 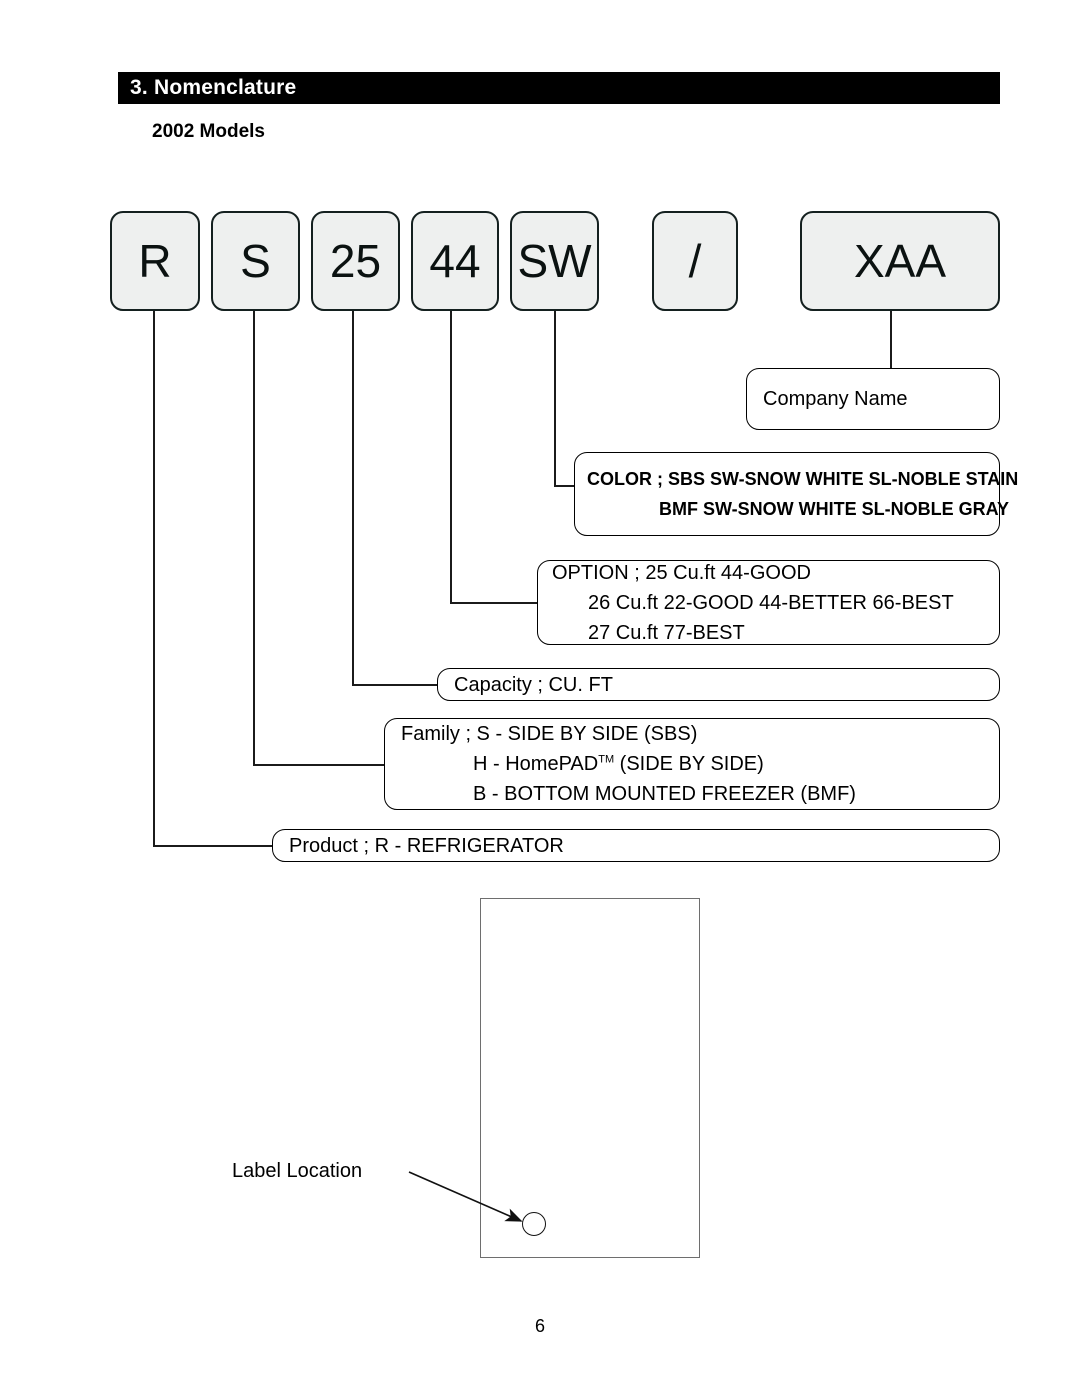 I want to click on description-box-capacity: Capacity ; CU. FT, so click(x=718, y=684).